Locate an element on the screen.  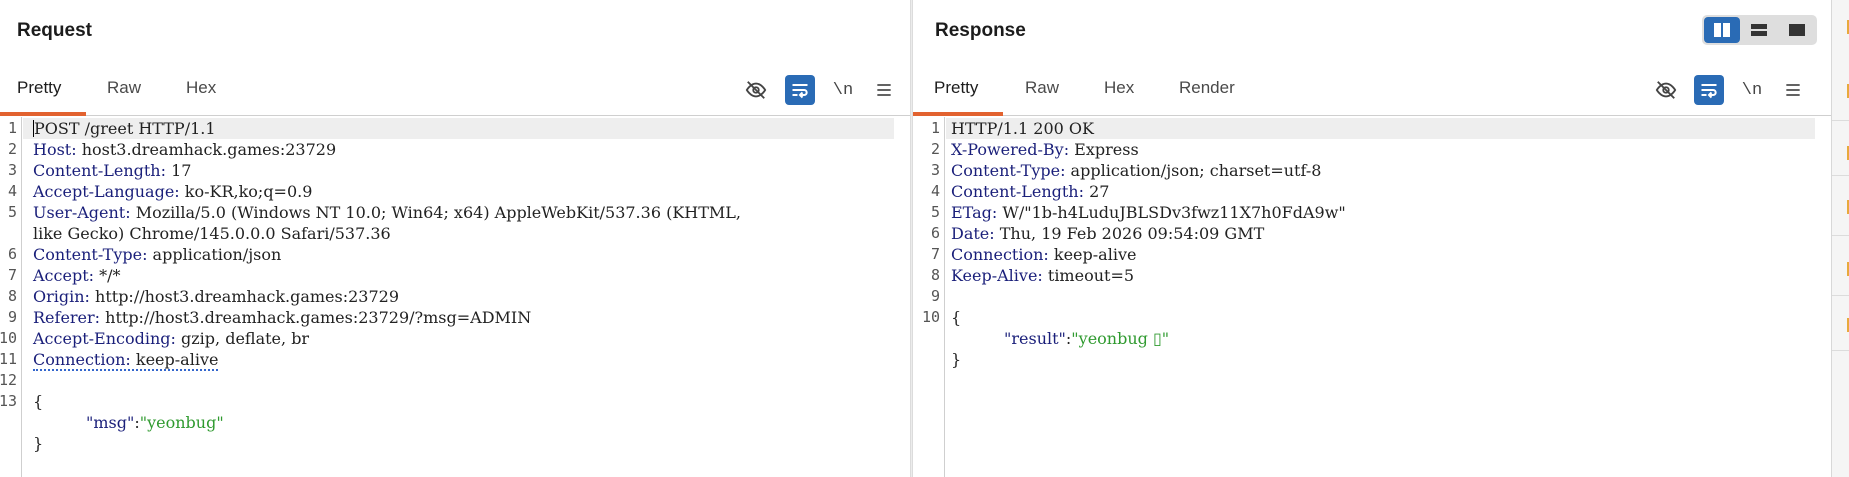
header-value: Express is located at coordinates (1104, 149).